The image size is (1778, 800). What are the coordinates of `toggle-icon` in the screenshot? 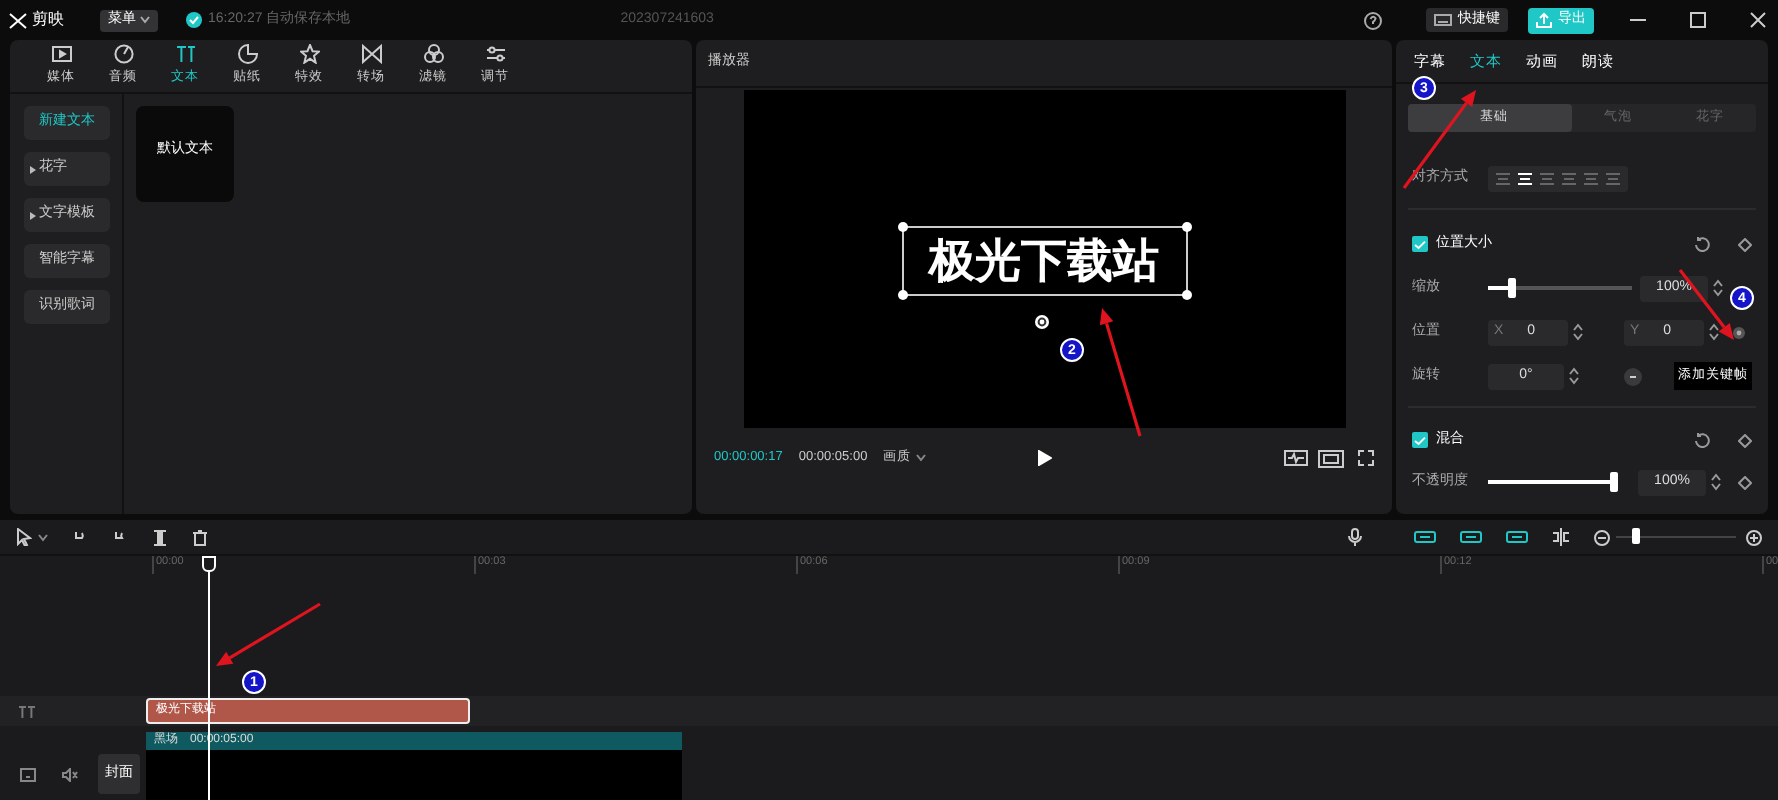 It's located at (1633, 376).